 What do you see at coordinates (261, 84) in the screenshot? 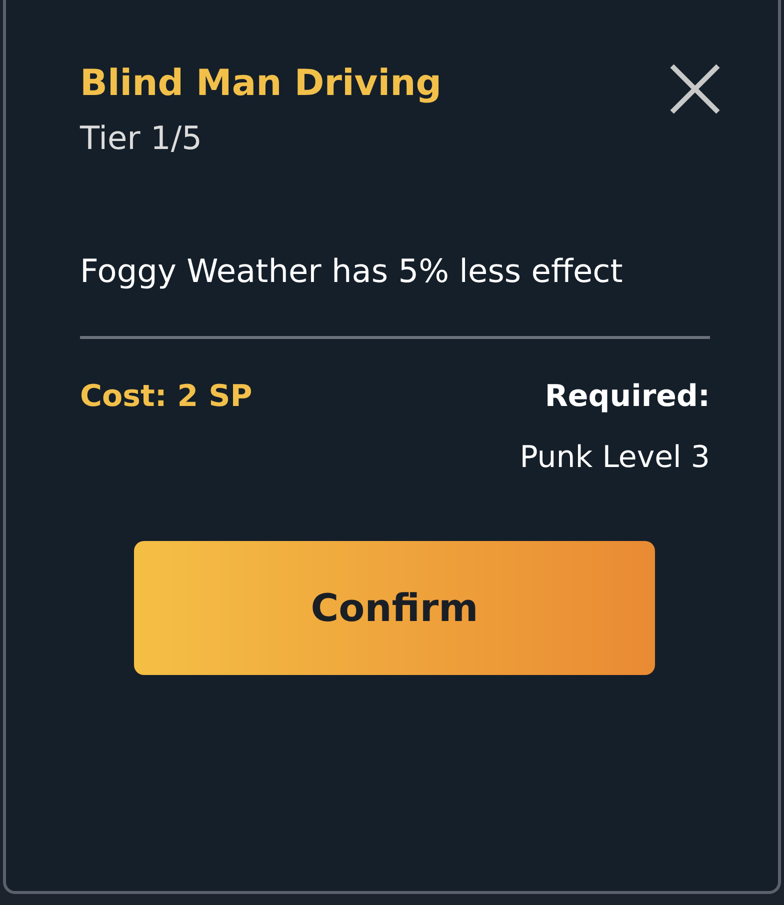
I see `dialog-title: Blind Man Driving` at bounding box center [261, 84].